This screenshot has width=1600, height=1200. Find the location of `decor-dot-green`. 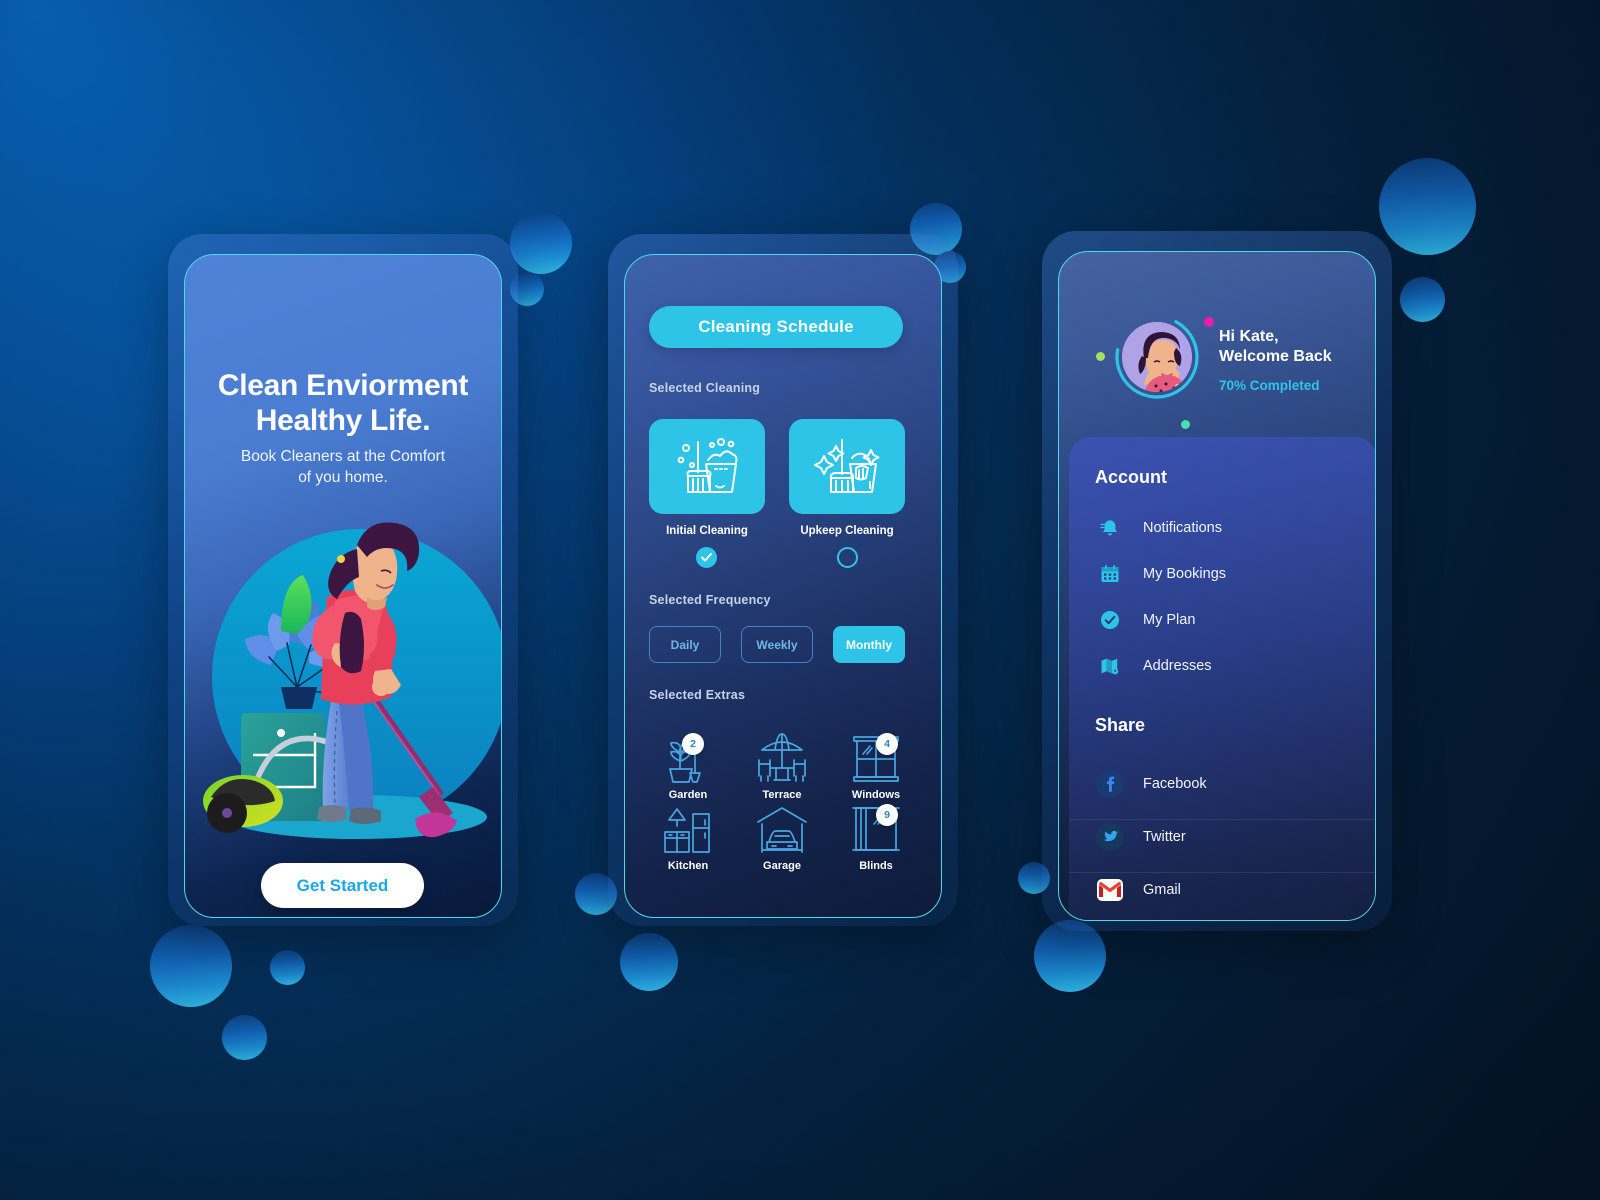

decor-dot-green is located at coordinates (1100, 356).